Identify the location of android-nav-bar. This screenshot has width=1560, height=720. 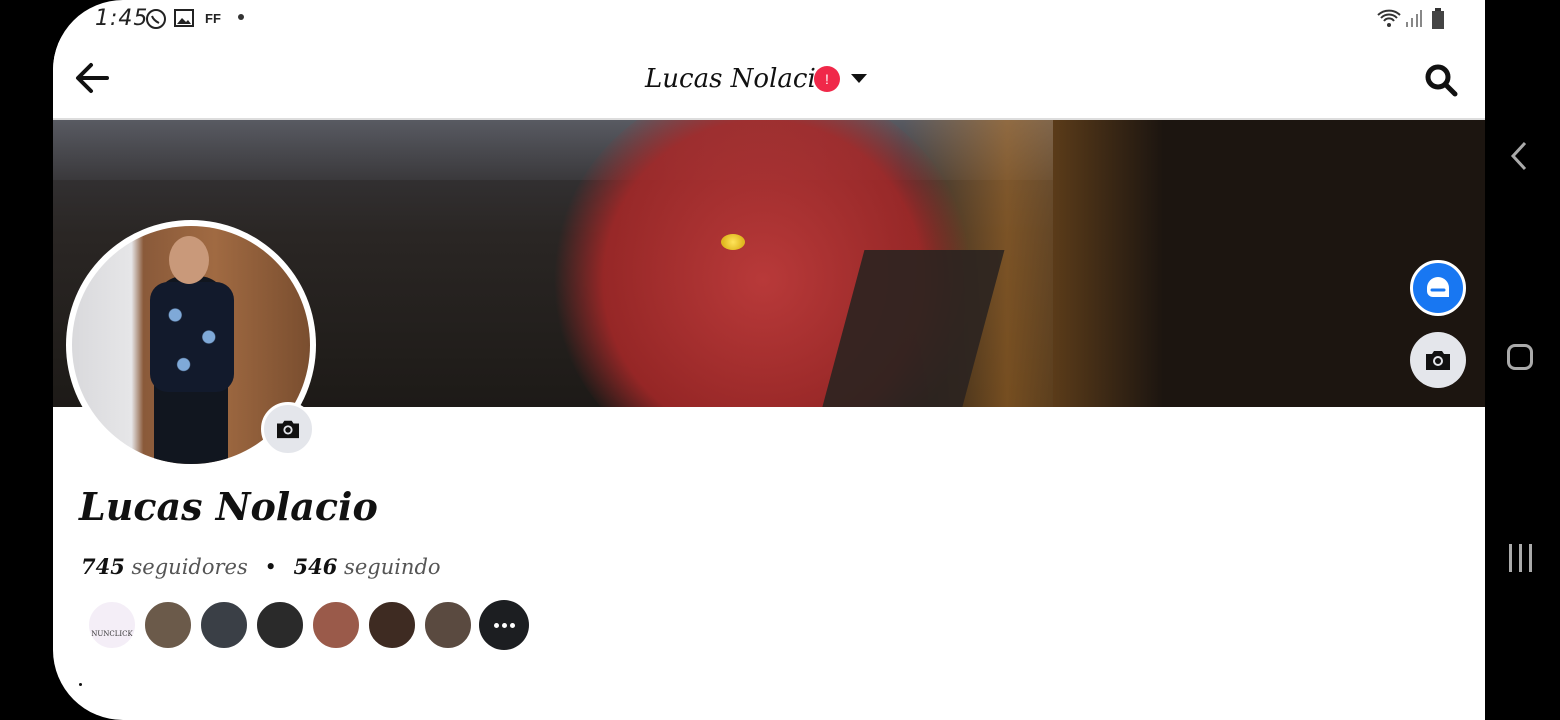
(1522, 360).